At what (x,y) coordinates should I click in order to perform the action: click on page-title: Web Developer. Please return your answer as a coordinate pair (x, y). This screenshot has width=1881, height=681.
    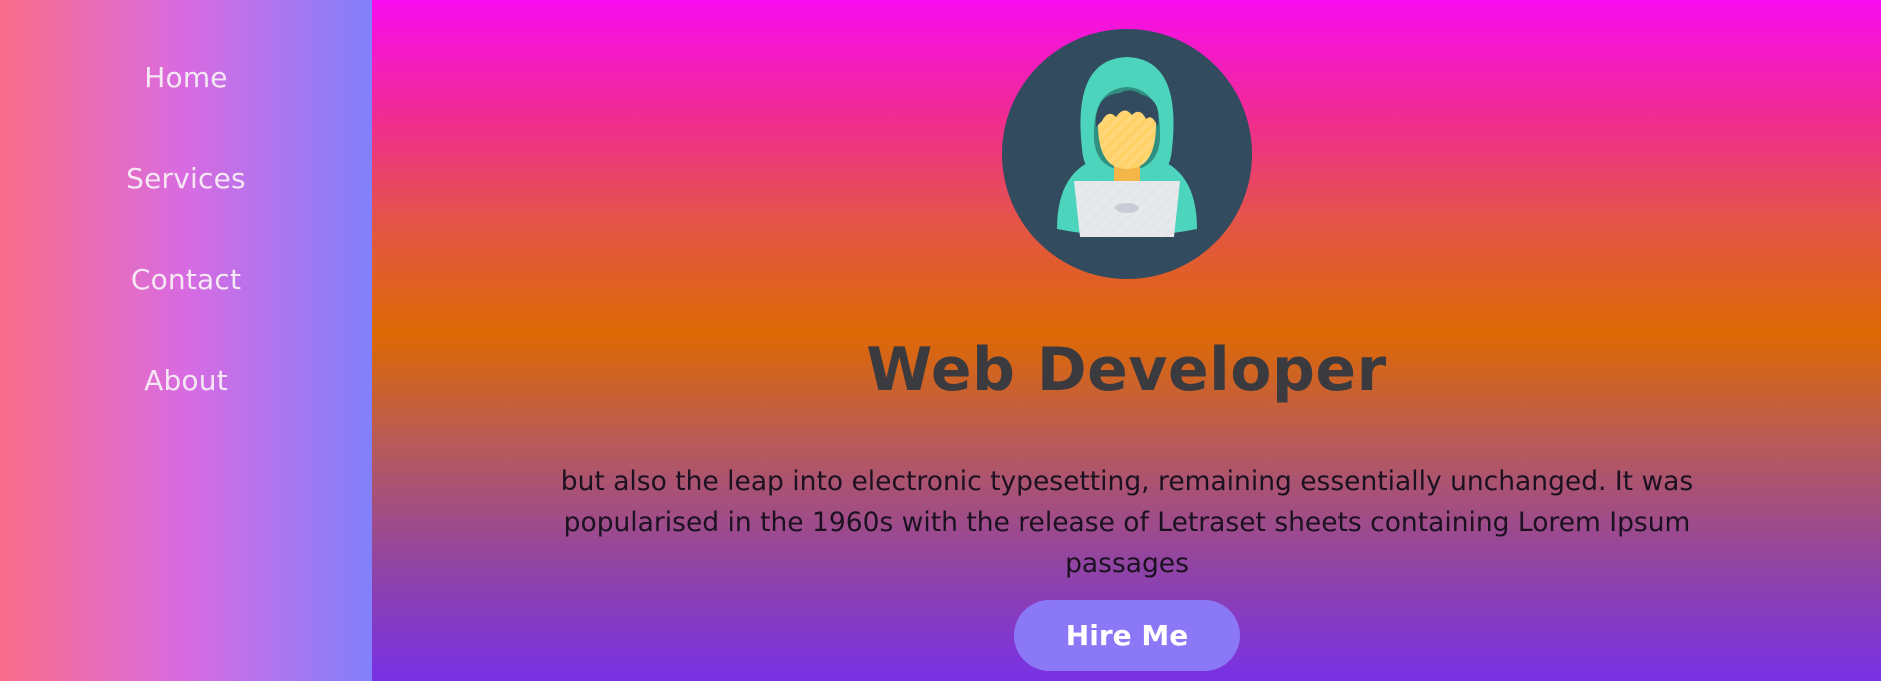
    Looking at the image, I should click on (1126, 370).